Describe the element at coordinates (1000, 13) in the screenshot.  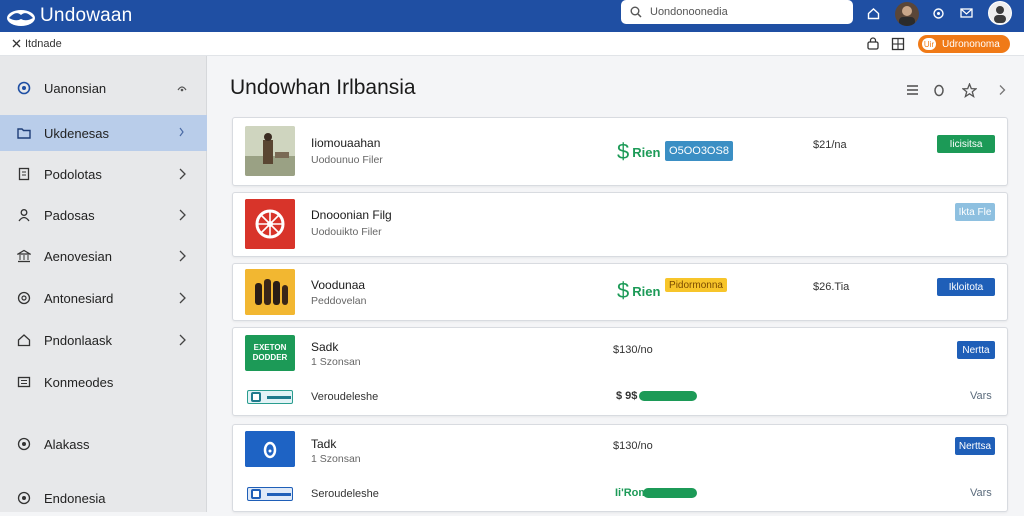
I see `profile-avatar` at that location.